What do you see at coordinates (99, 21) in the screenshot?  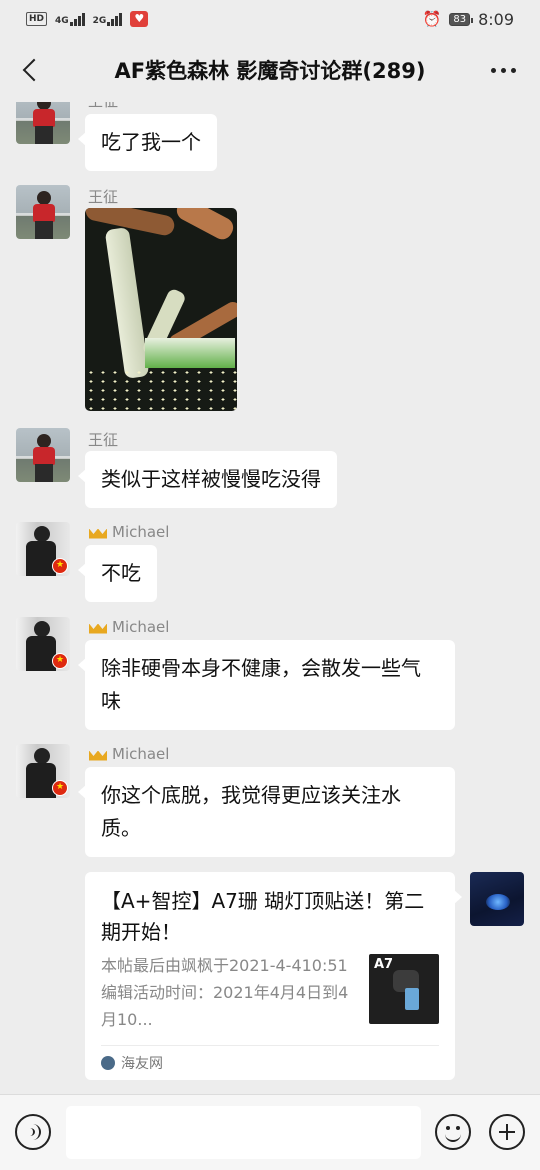 I see `network-type-2: 2G` at bounding box center [99, 21].